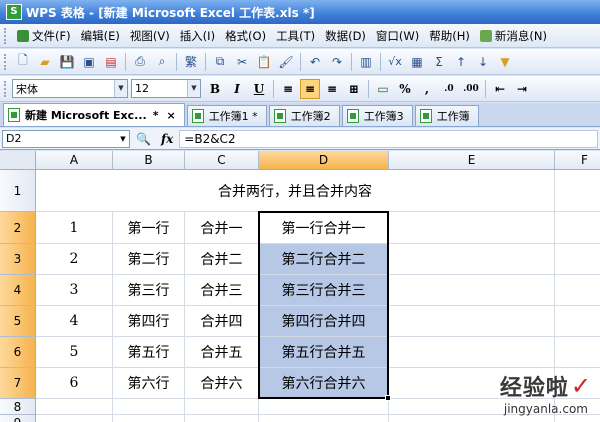 The image size is (600, 422). Describe the element at coordinates (324, 259) in the screenshot. I see `cell-d3: 第二行合并二` at that location.